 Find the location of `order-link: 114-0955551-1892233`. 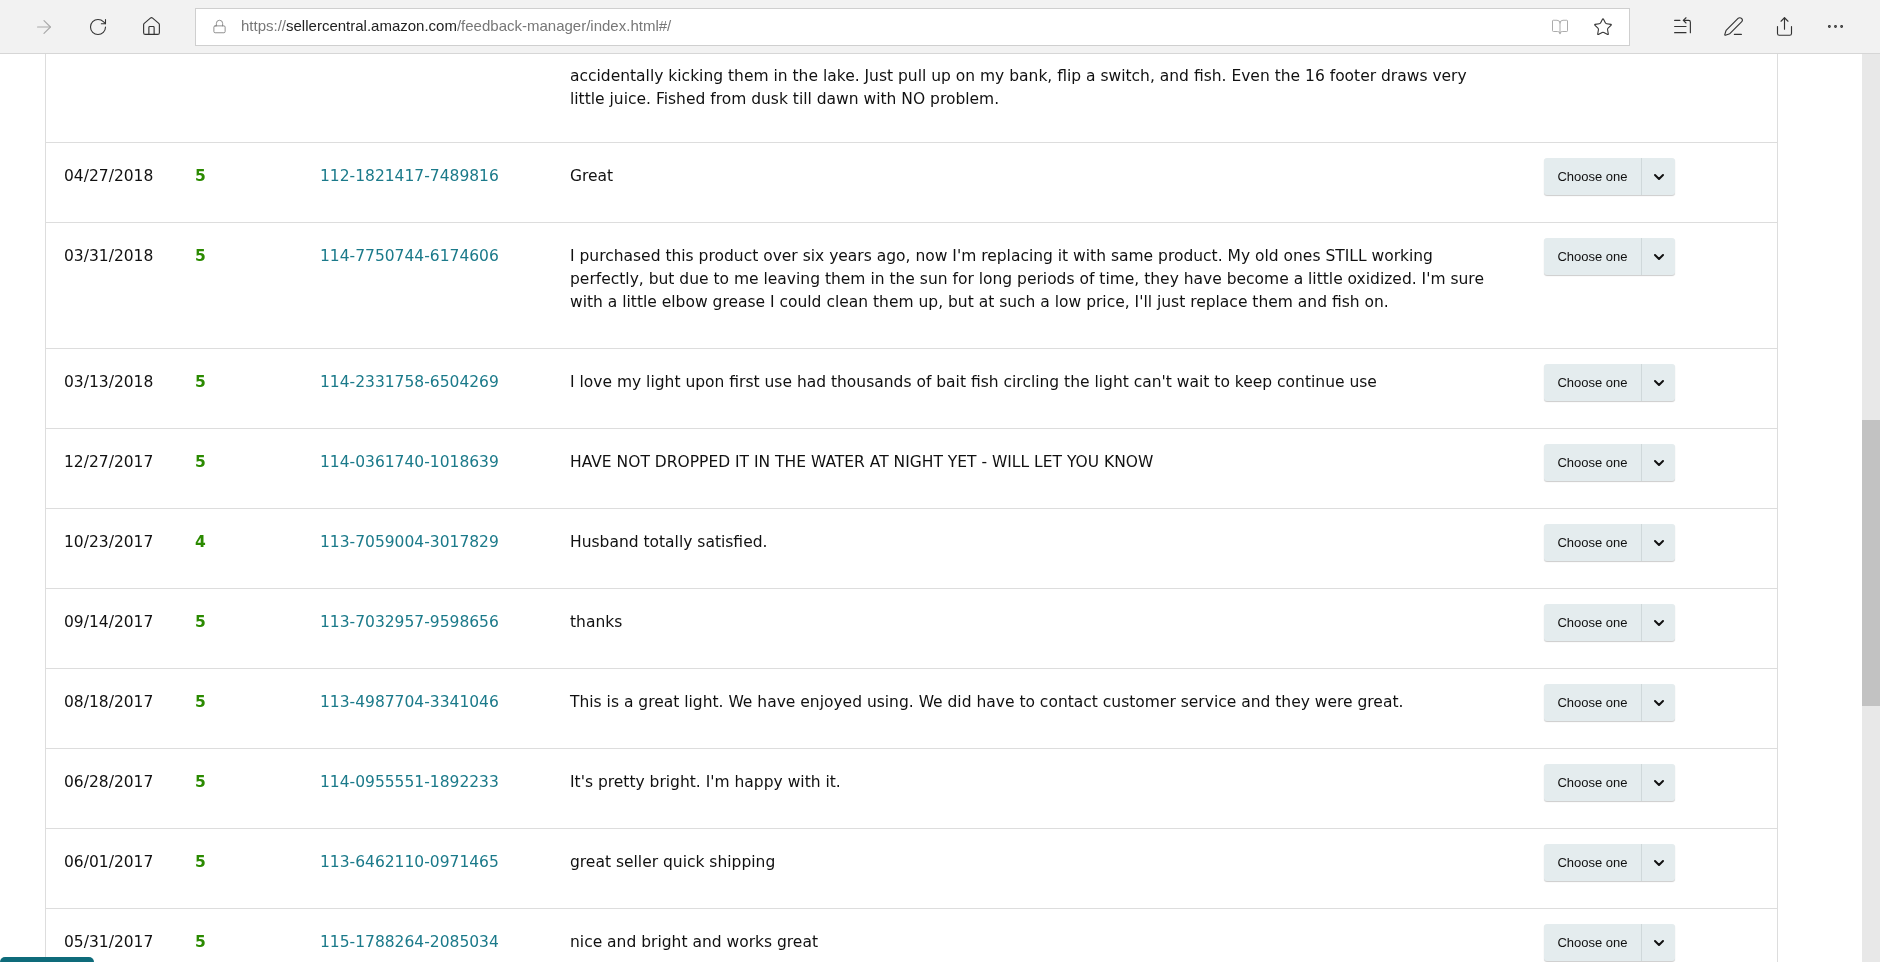

order-link: 114-0955551-1892233 is located at coordinates (445, 782).